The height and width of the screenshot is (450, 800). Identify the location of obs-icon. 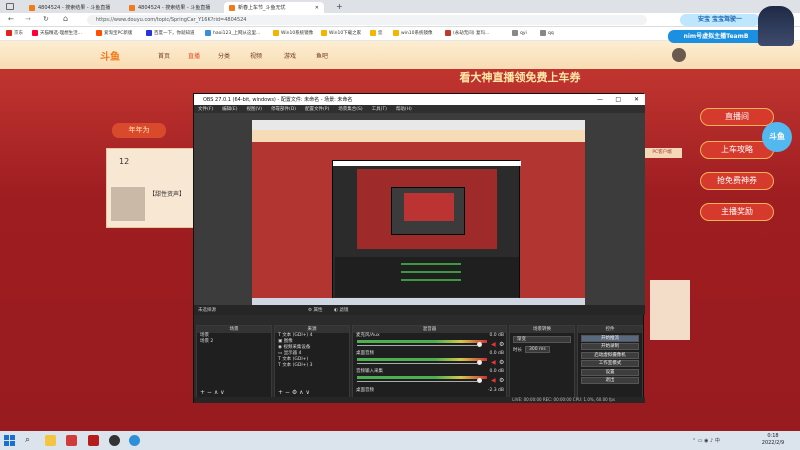
(114, 440).